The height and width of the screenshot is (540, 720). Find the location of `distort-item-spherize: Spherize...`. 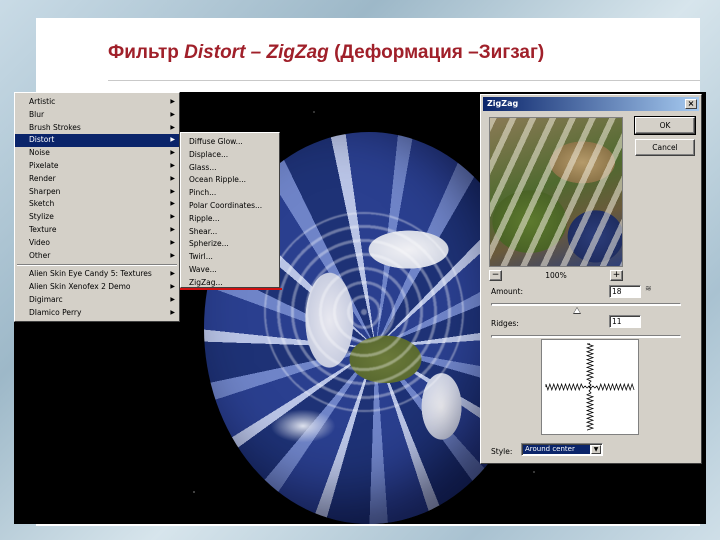

distort-item-spherize: Spherize... is located at coordinates (230, 244).